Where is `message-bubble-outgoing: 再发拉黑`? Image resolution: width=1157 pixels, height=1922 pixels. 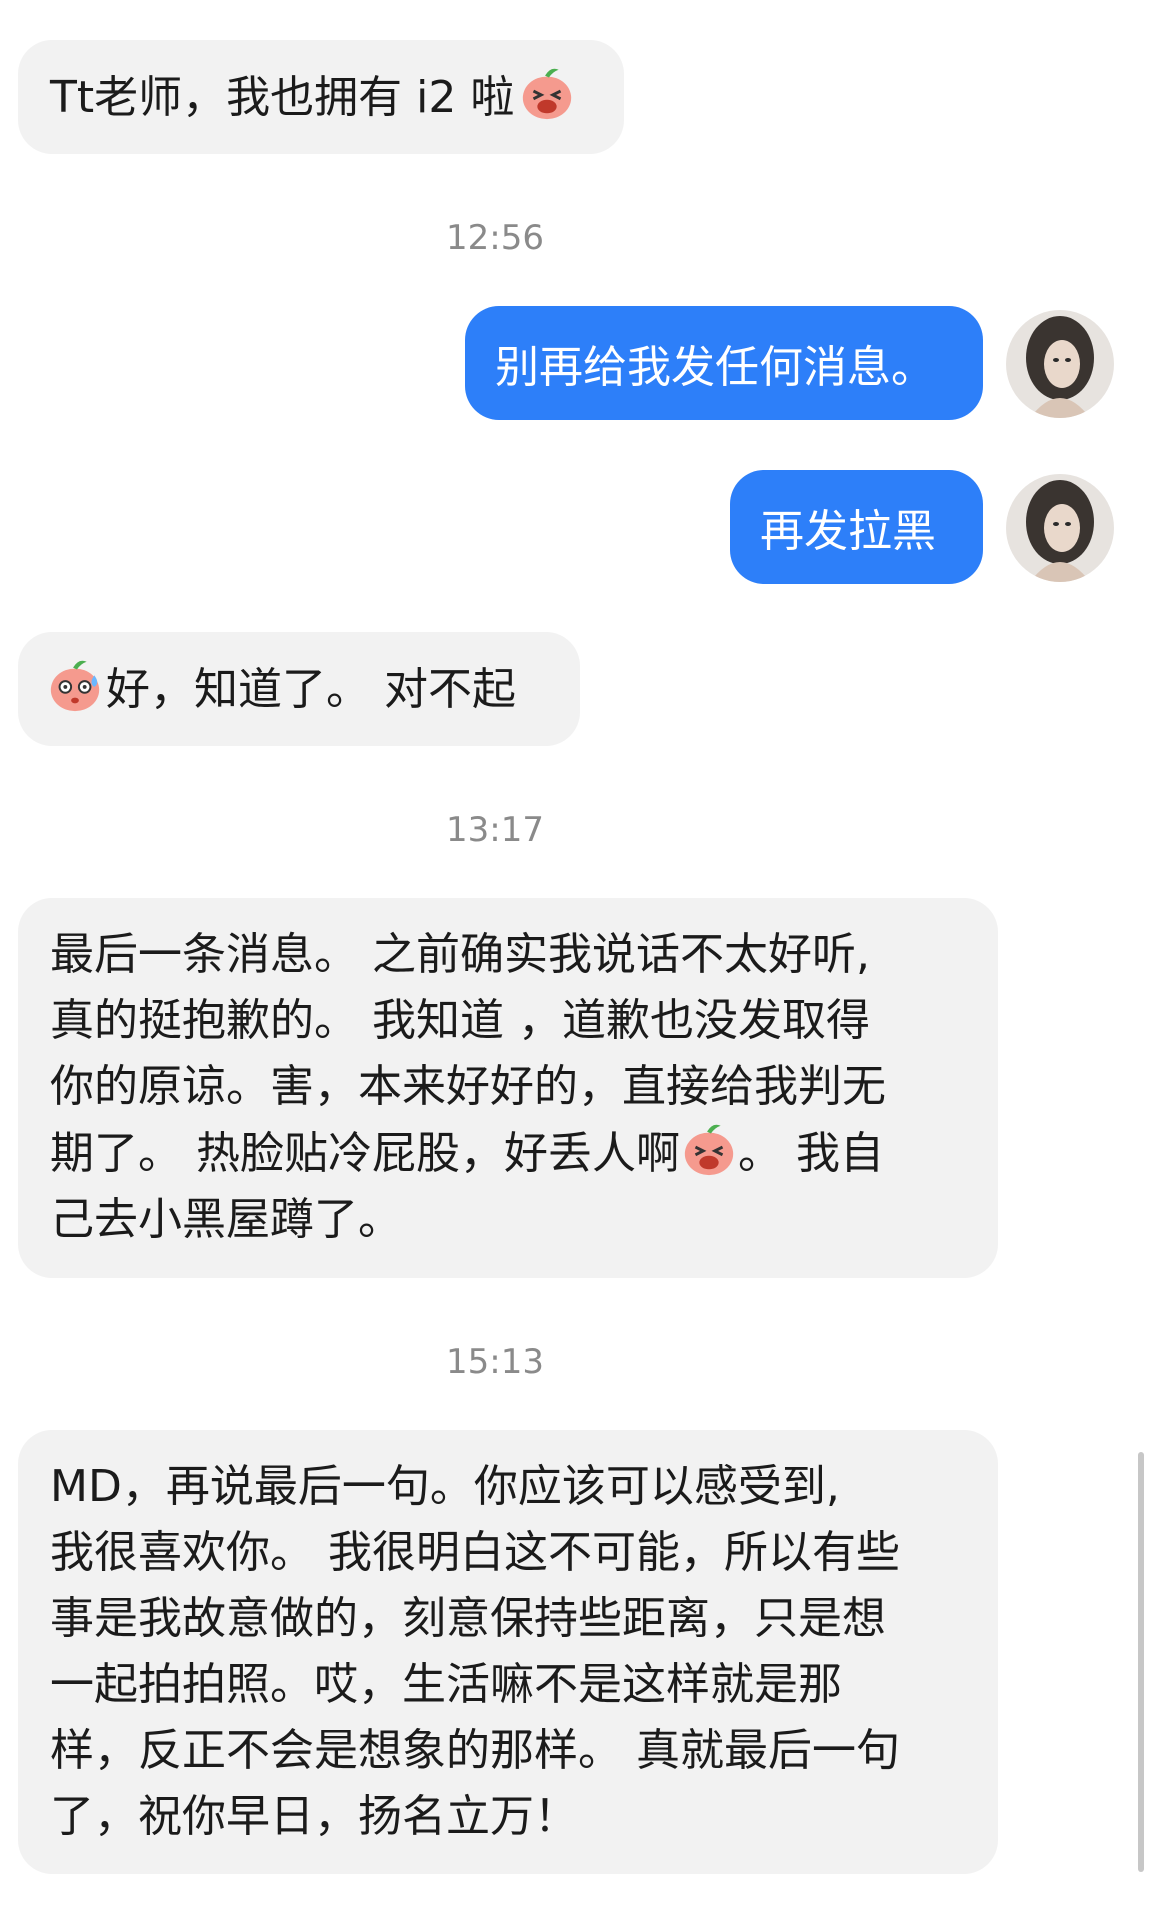
message-bubble-outgoing: 再发拉黑 is located at coordinates (856, 527).